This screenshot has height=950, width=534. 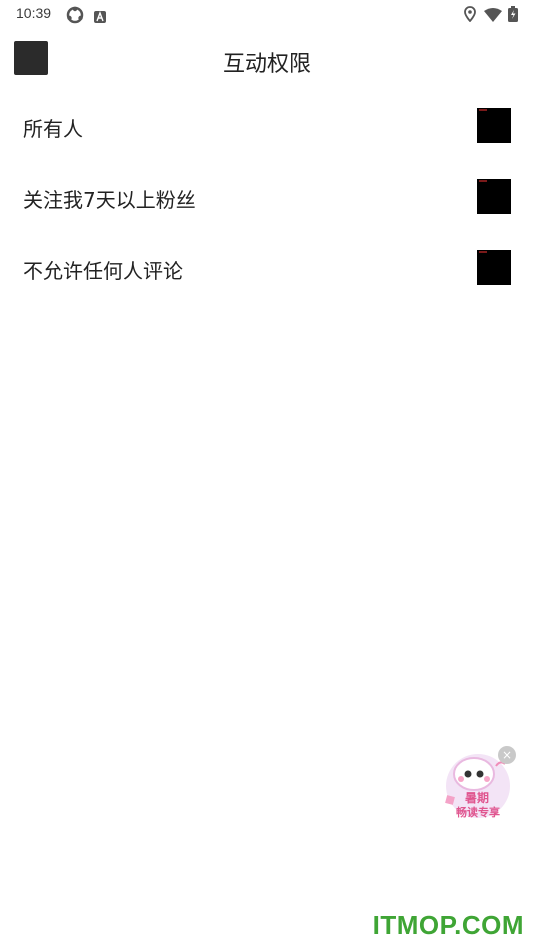 What do you see at coordinates (267, 14) in the screenshot?
I see `status-bar: 10:39` at bounding box center [267, 14].